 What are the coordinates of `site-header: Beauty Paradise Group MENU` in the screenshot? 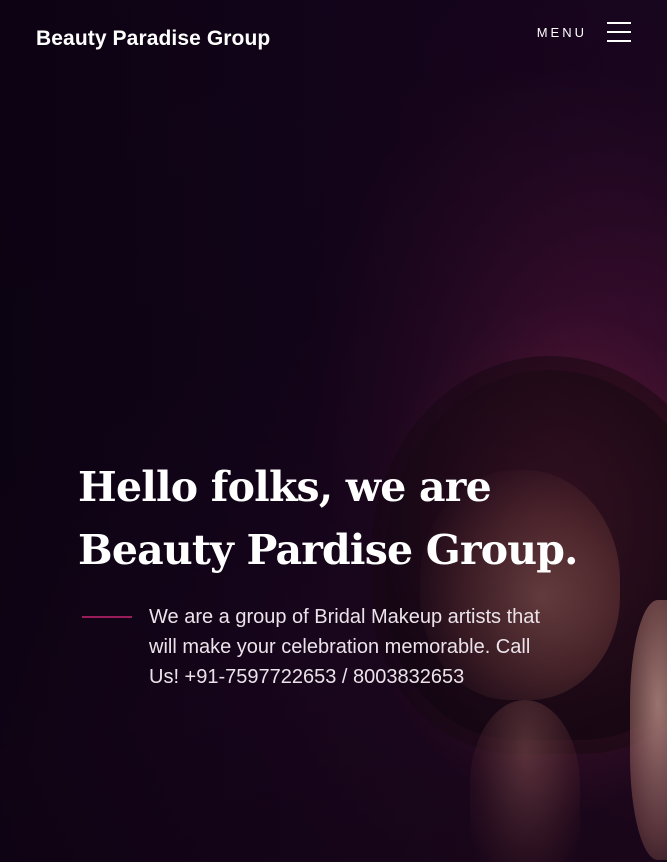 It's located at (333, 40).